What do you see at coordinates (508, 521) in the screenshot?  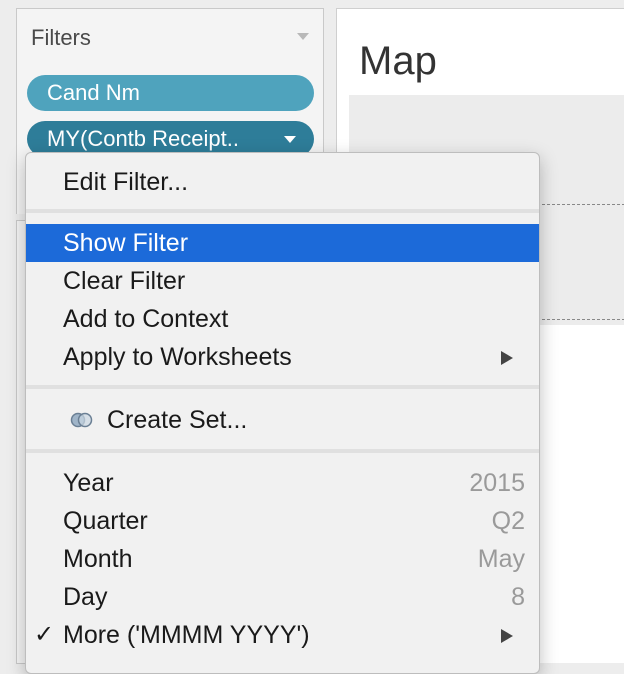 I see `menu-item-value: Q2` at bounding box center [508, 521].